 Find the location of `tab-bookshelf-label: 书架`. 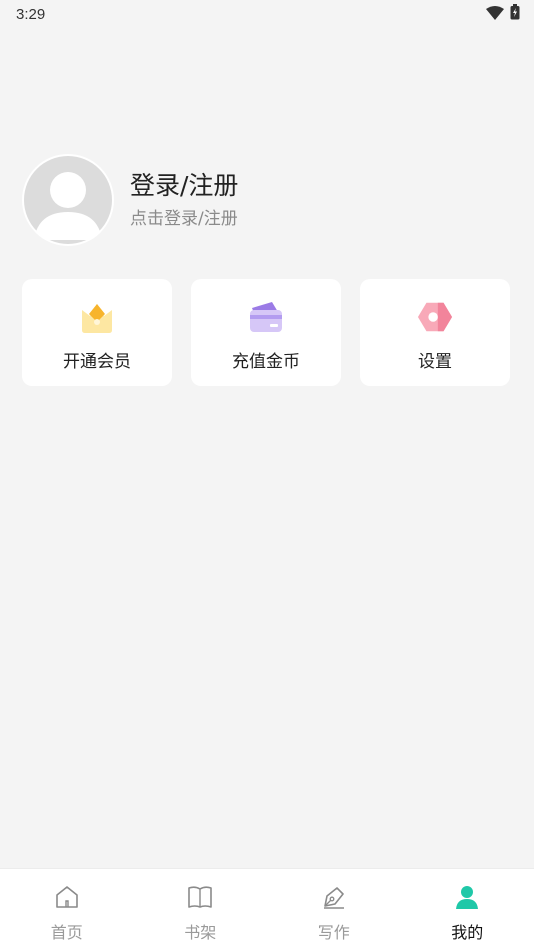

tab-bookshelf-label: 书架 is located at coordinates (200, 932).